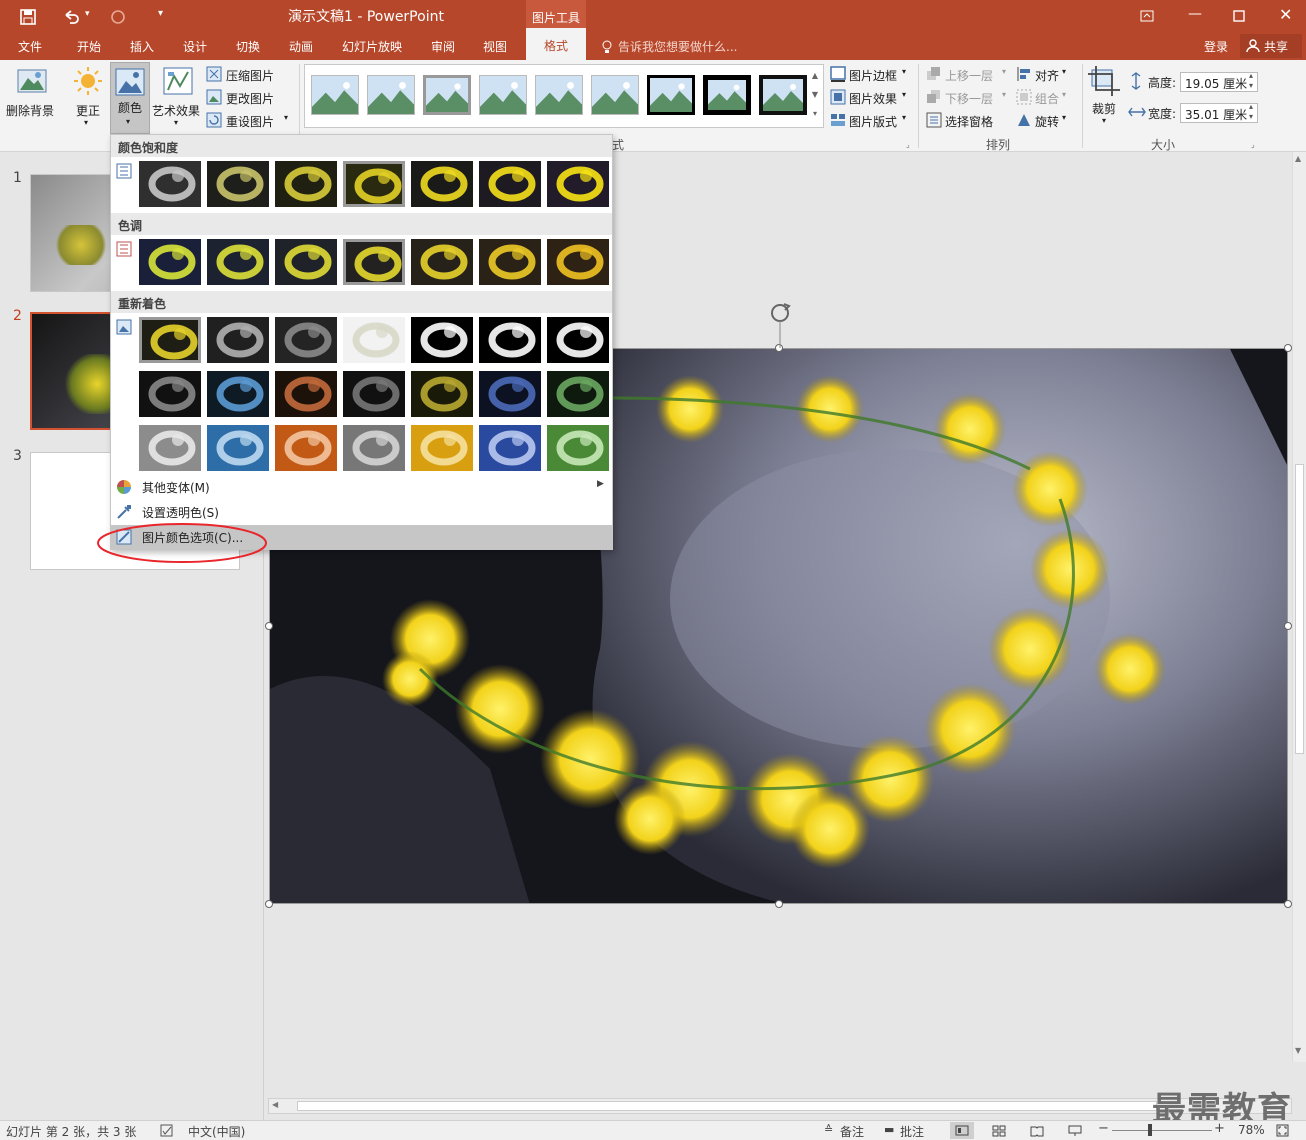 The width and height of the screenshot is (1306, 1140). I want to click on set-transparent-color-menuitem: 设置透明色(S), so click(361, 512).